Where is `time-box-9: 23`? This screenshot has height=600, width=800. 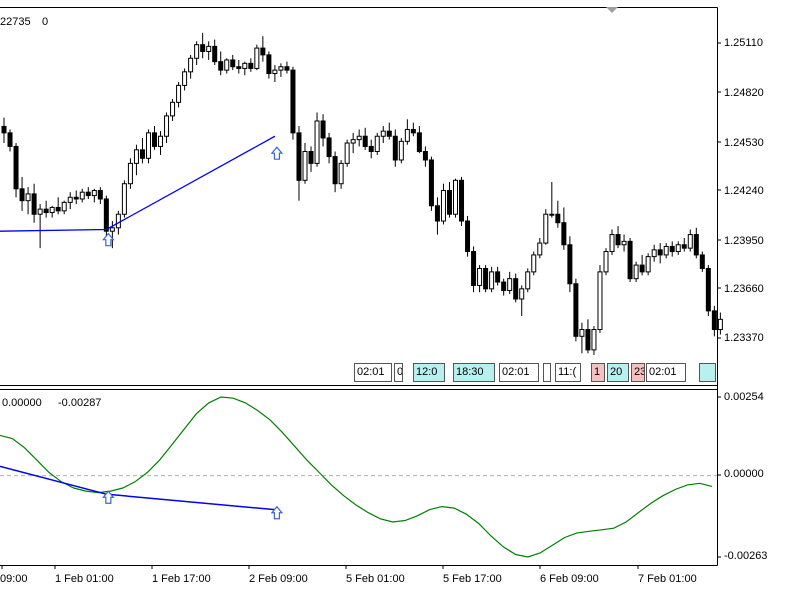
time-box-9: 23 is located at coordinates (638, 372).